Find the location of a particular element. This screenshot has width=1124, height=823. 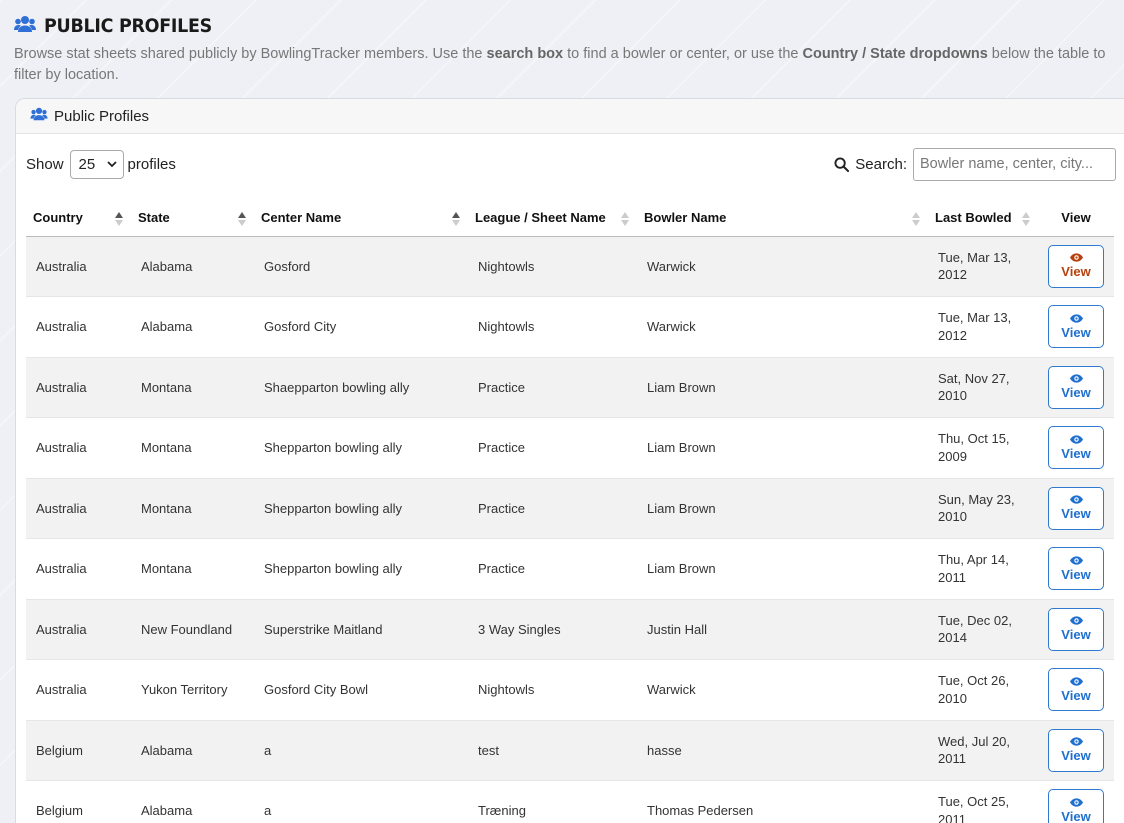

column-header-center: Center Name is located at coordinates (361, 218).